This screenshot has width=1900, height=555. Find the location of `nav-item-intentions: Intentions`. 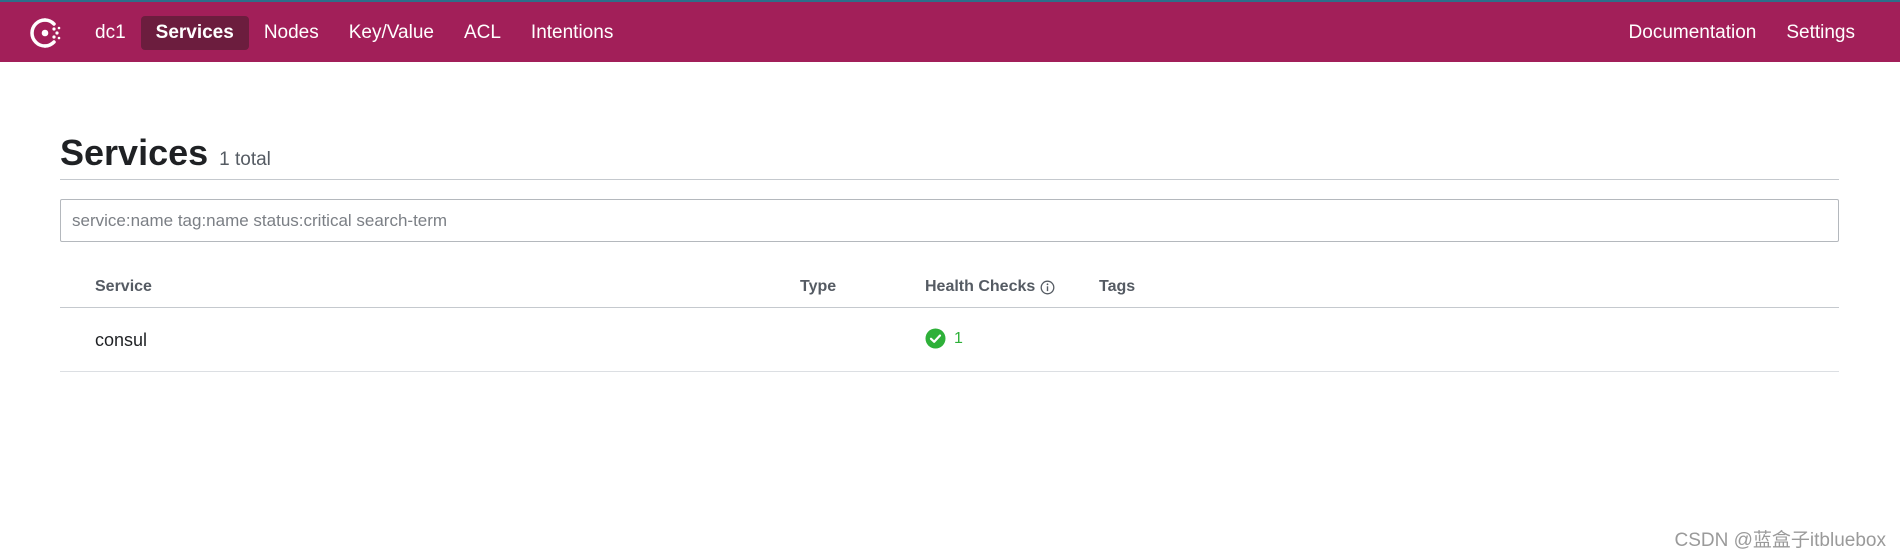

nav-item-intentions: Intentions is located at coordinates (572, 33).